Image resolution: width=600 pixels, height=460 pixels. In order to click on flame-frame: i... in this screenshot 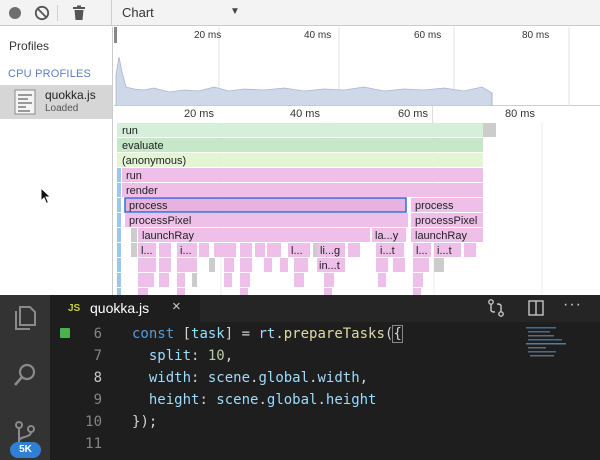, I will do `click(187, 250)`.